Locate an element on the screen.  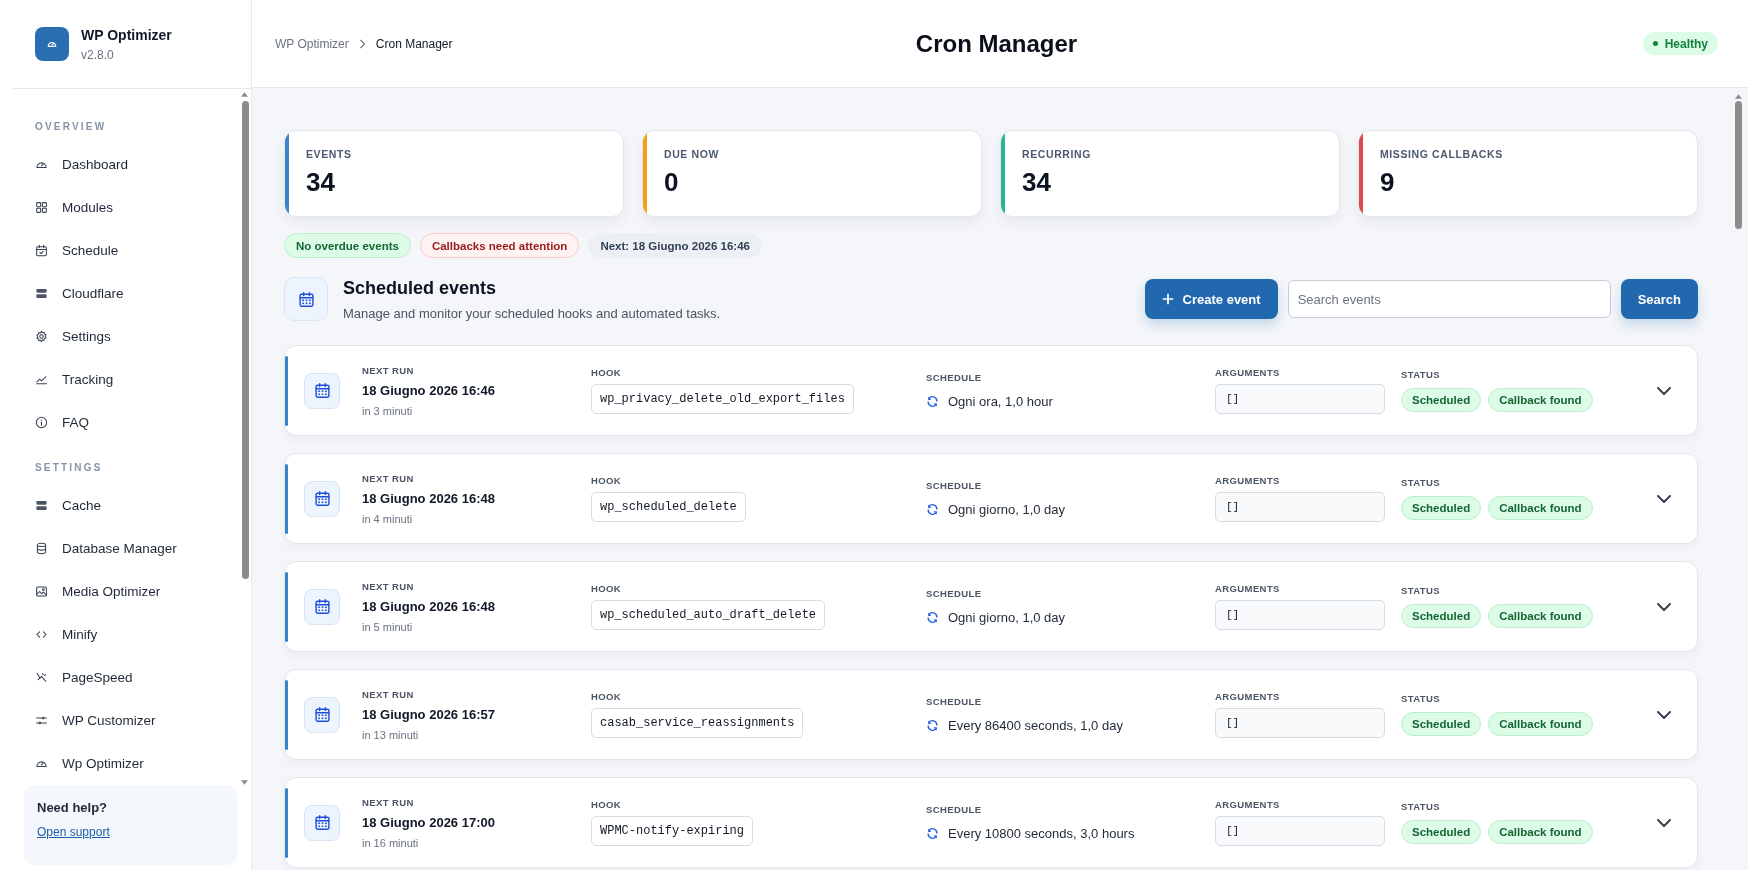
info-icon is located at coordinates (41, 422).